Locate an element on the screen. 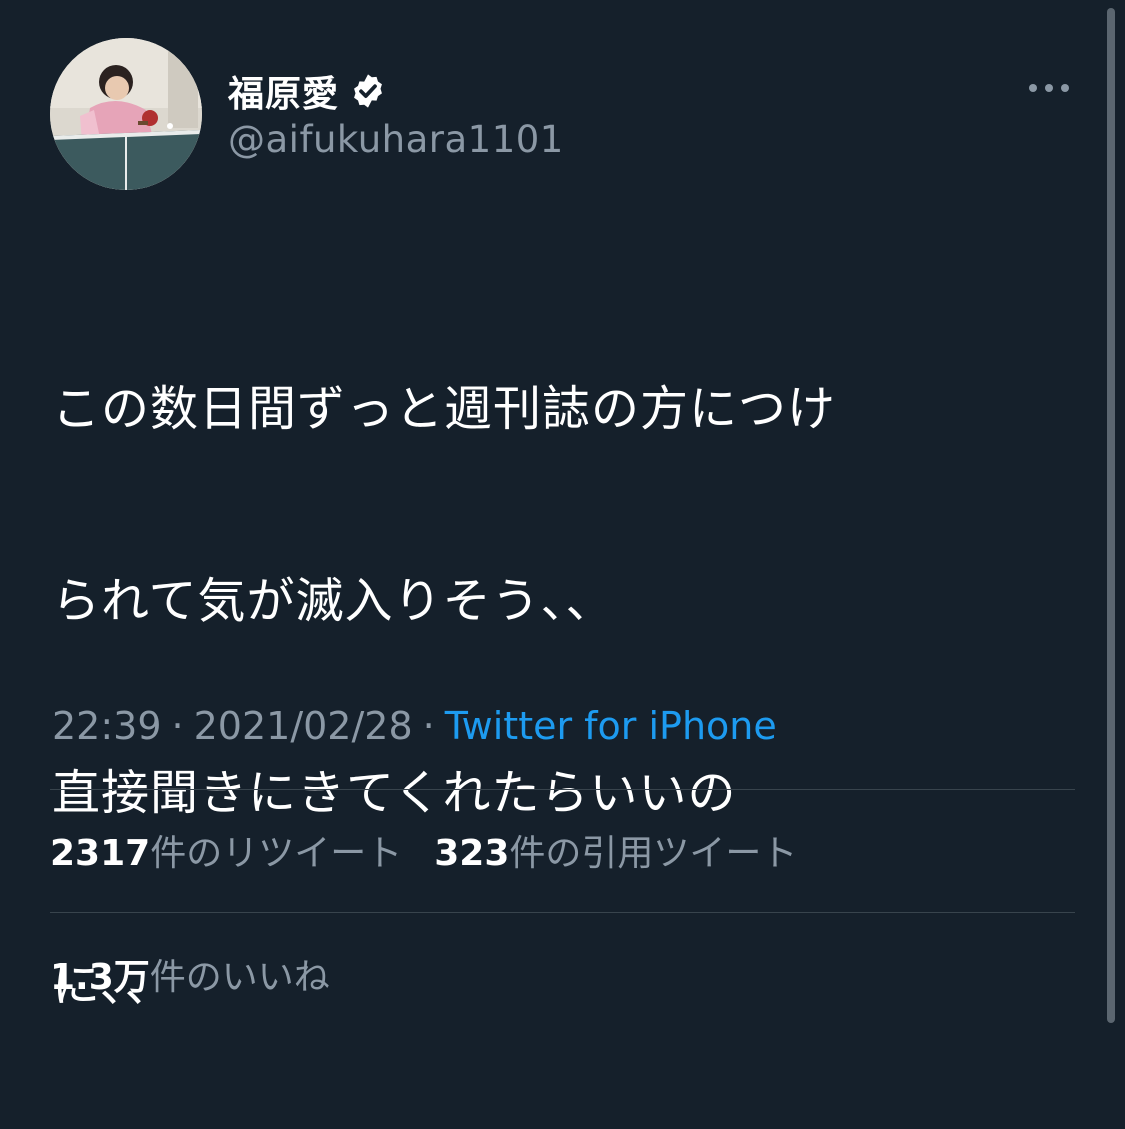 The width and height of the screenshot is (1125, 1129). quotes-stat: 323 件の引用ツイート is located at coordinates (615, 850).